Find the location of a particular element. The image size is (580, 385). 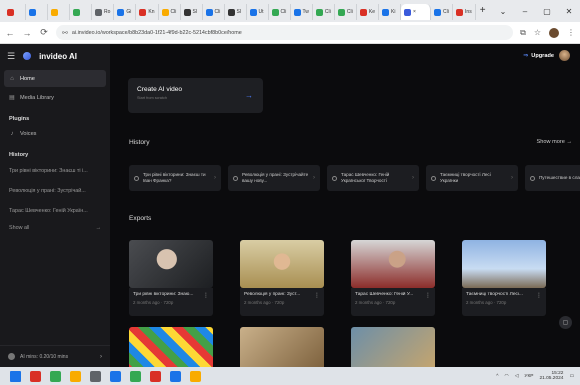

back-icon: ← is located at coordinates (10, 33).